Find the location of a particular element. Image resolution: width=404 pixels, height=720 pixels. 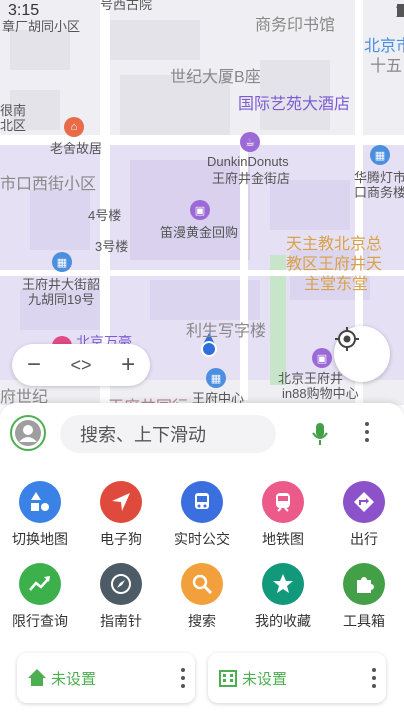

tool-compass: 指南针 is located at coordinates (121, 597).